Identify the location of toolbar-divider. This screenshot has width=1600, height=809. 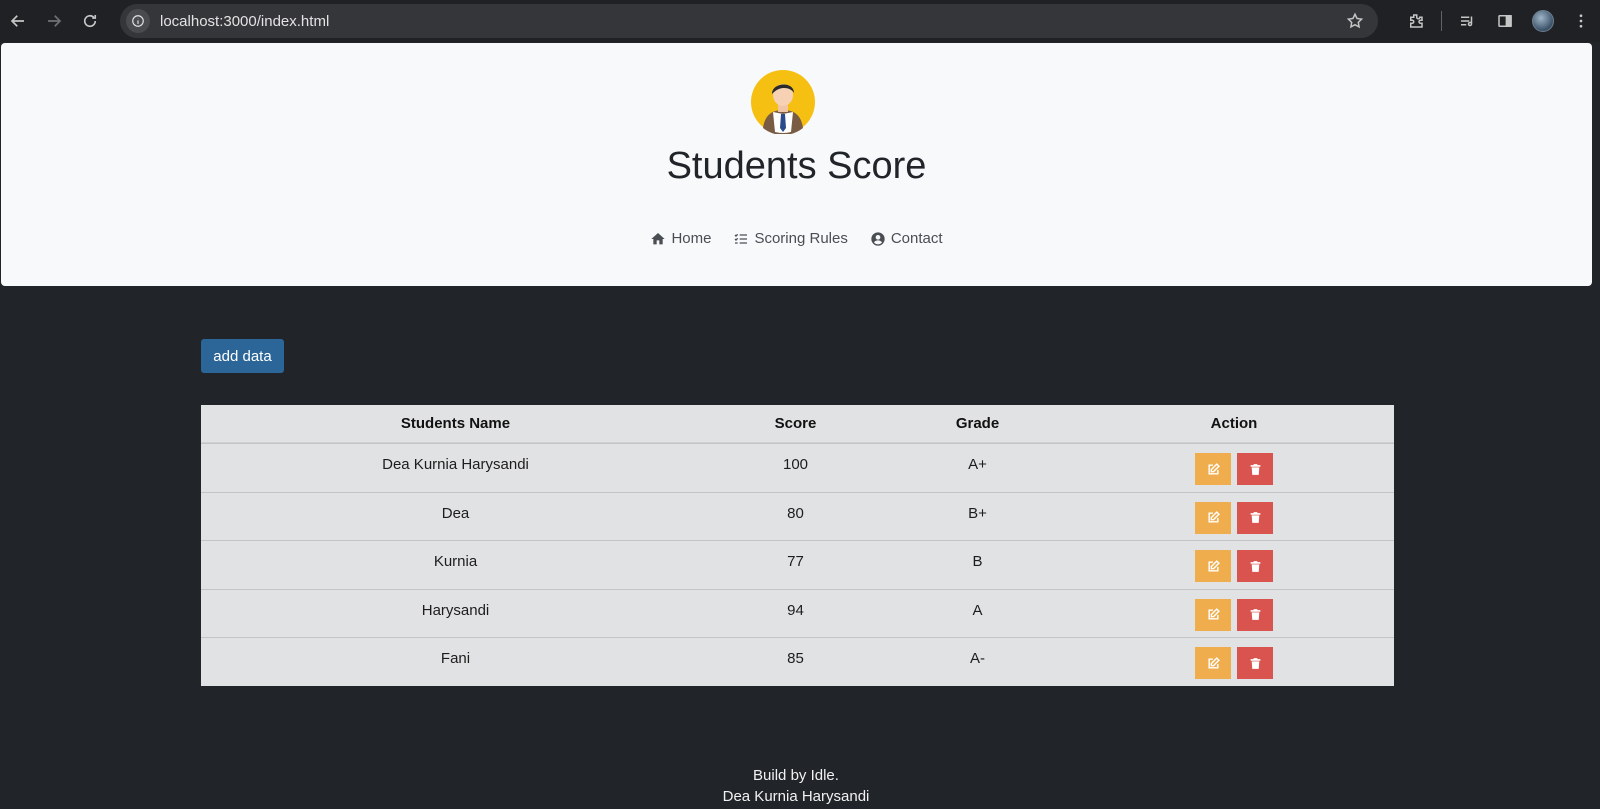
(1441, 21).